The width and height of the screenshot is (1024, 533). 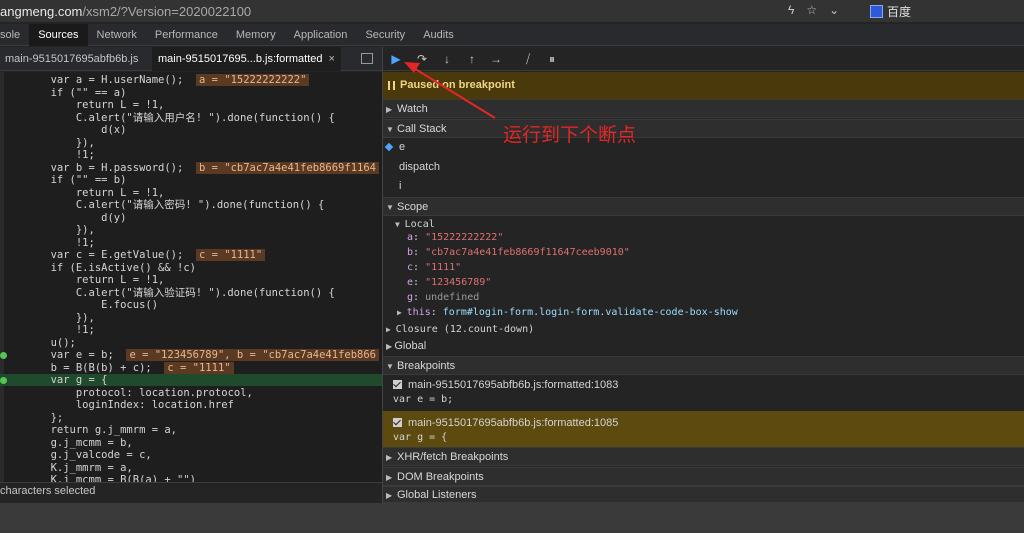 I want to click on code-line: protocol: location.protocol,, so click(x=126, y=393).